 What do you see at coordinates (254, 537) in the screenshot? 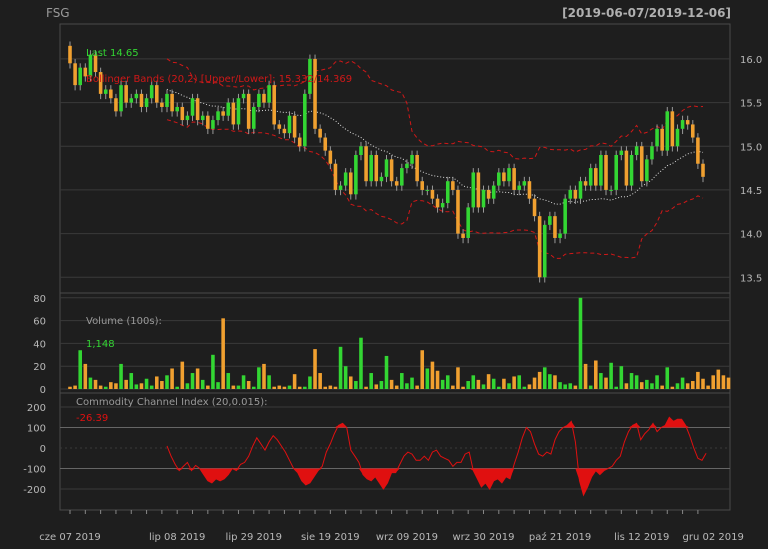
I see `x-tick-label: lip 29 2019` at bounding box center [254, 537].